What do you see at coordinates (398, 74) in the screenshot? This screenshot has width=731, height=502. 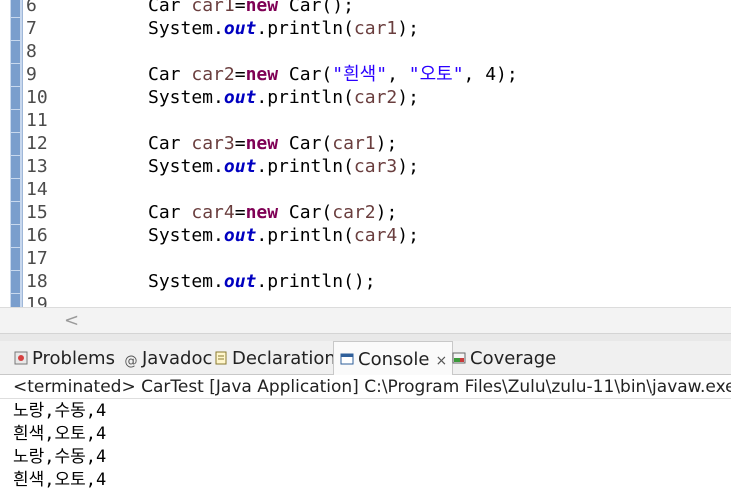 I see `code-token: ,` at bounding box center [398, 74].